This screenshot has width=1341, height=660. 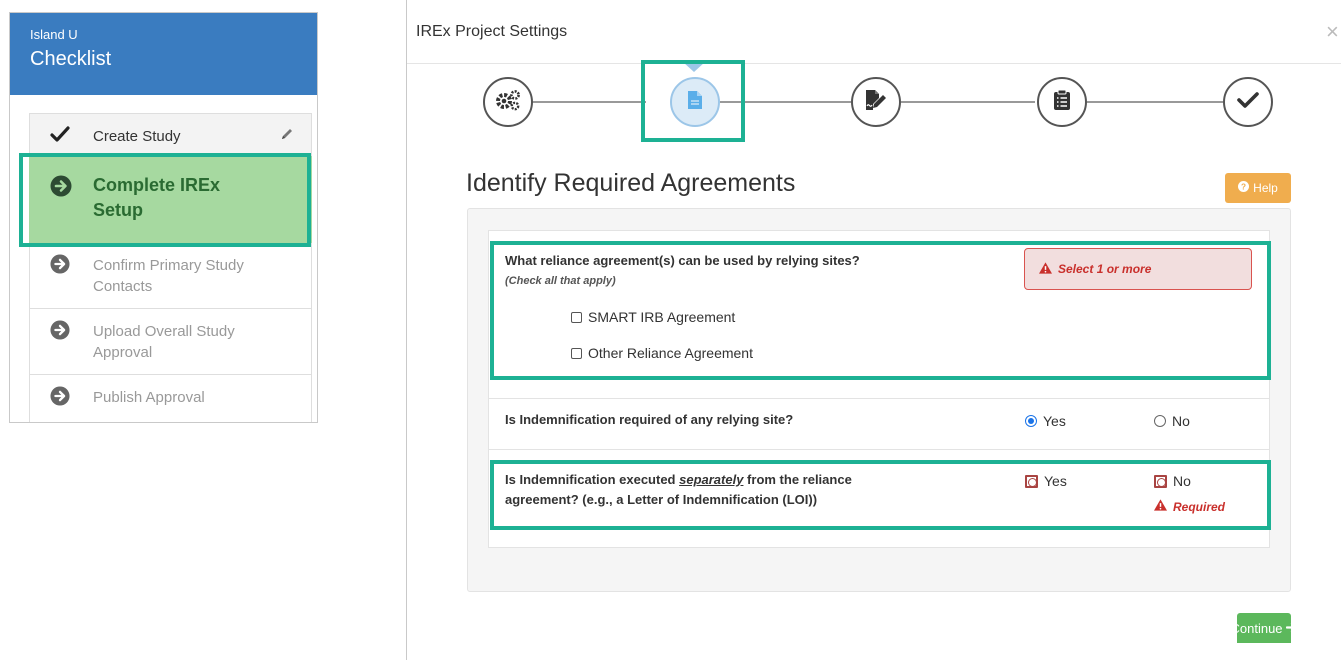 I want to click on option-label: Yes, so click(x=1054, y=421).